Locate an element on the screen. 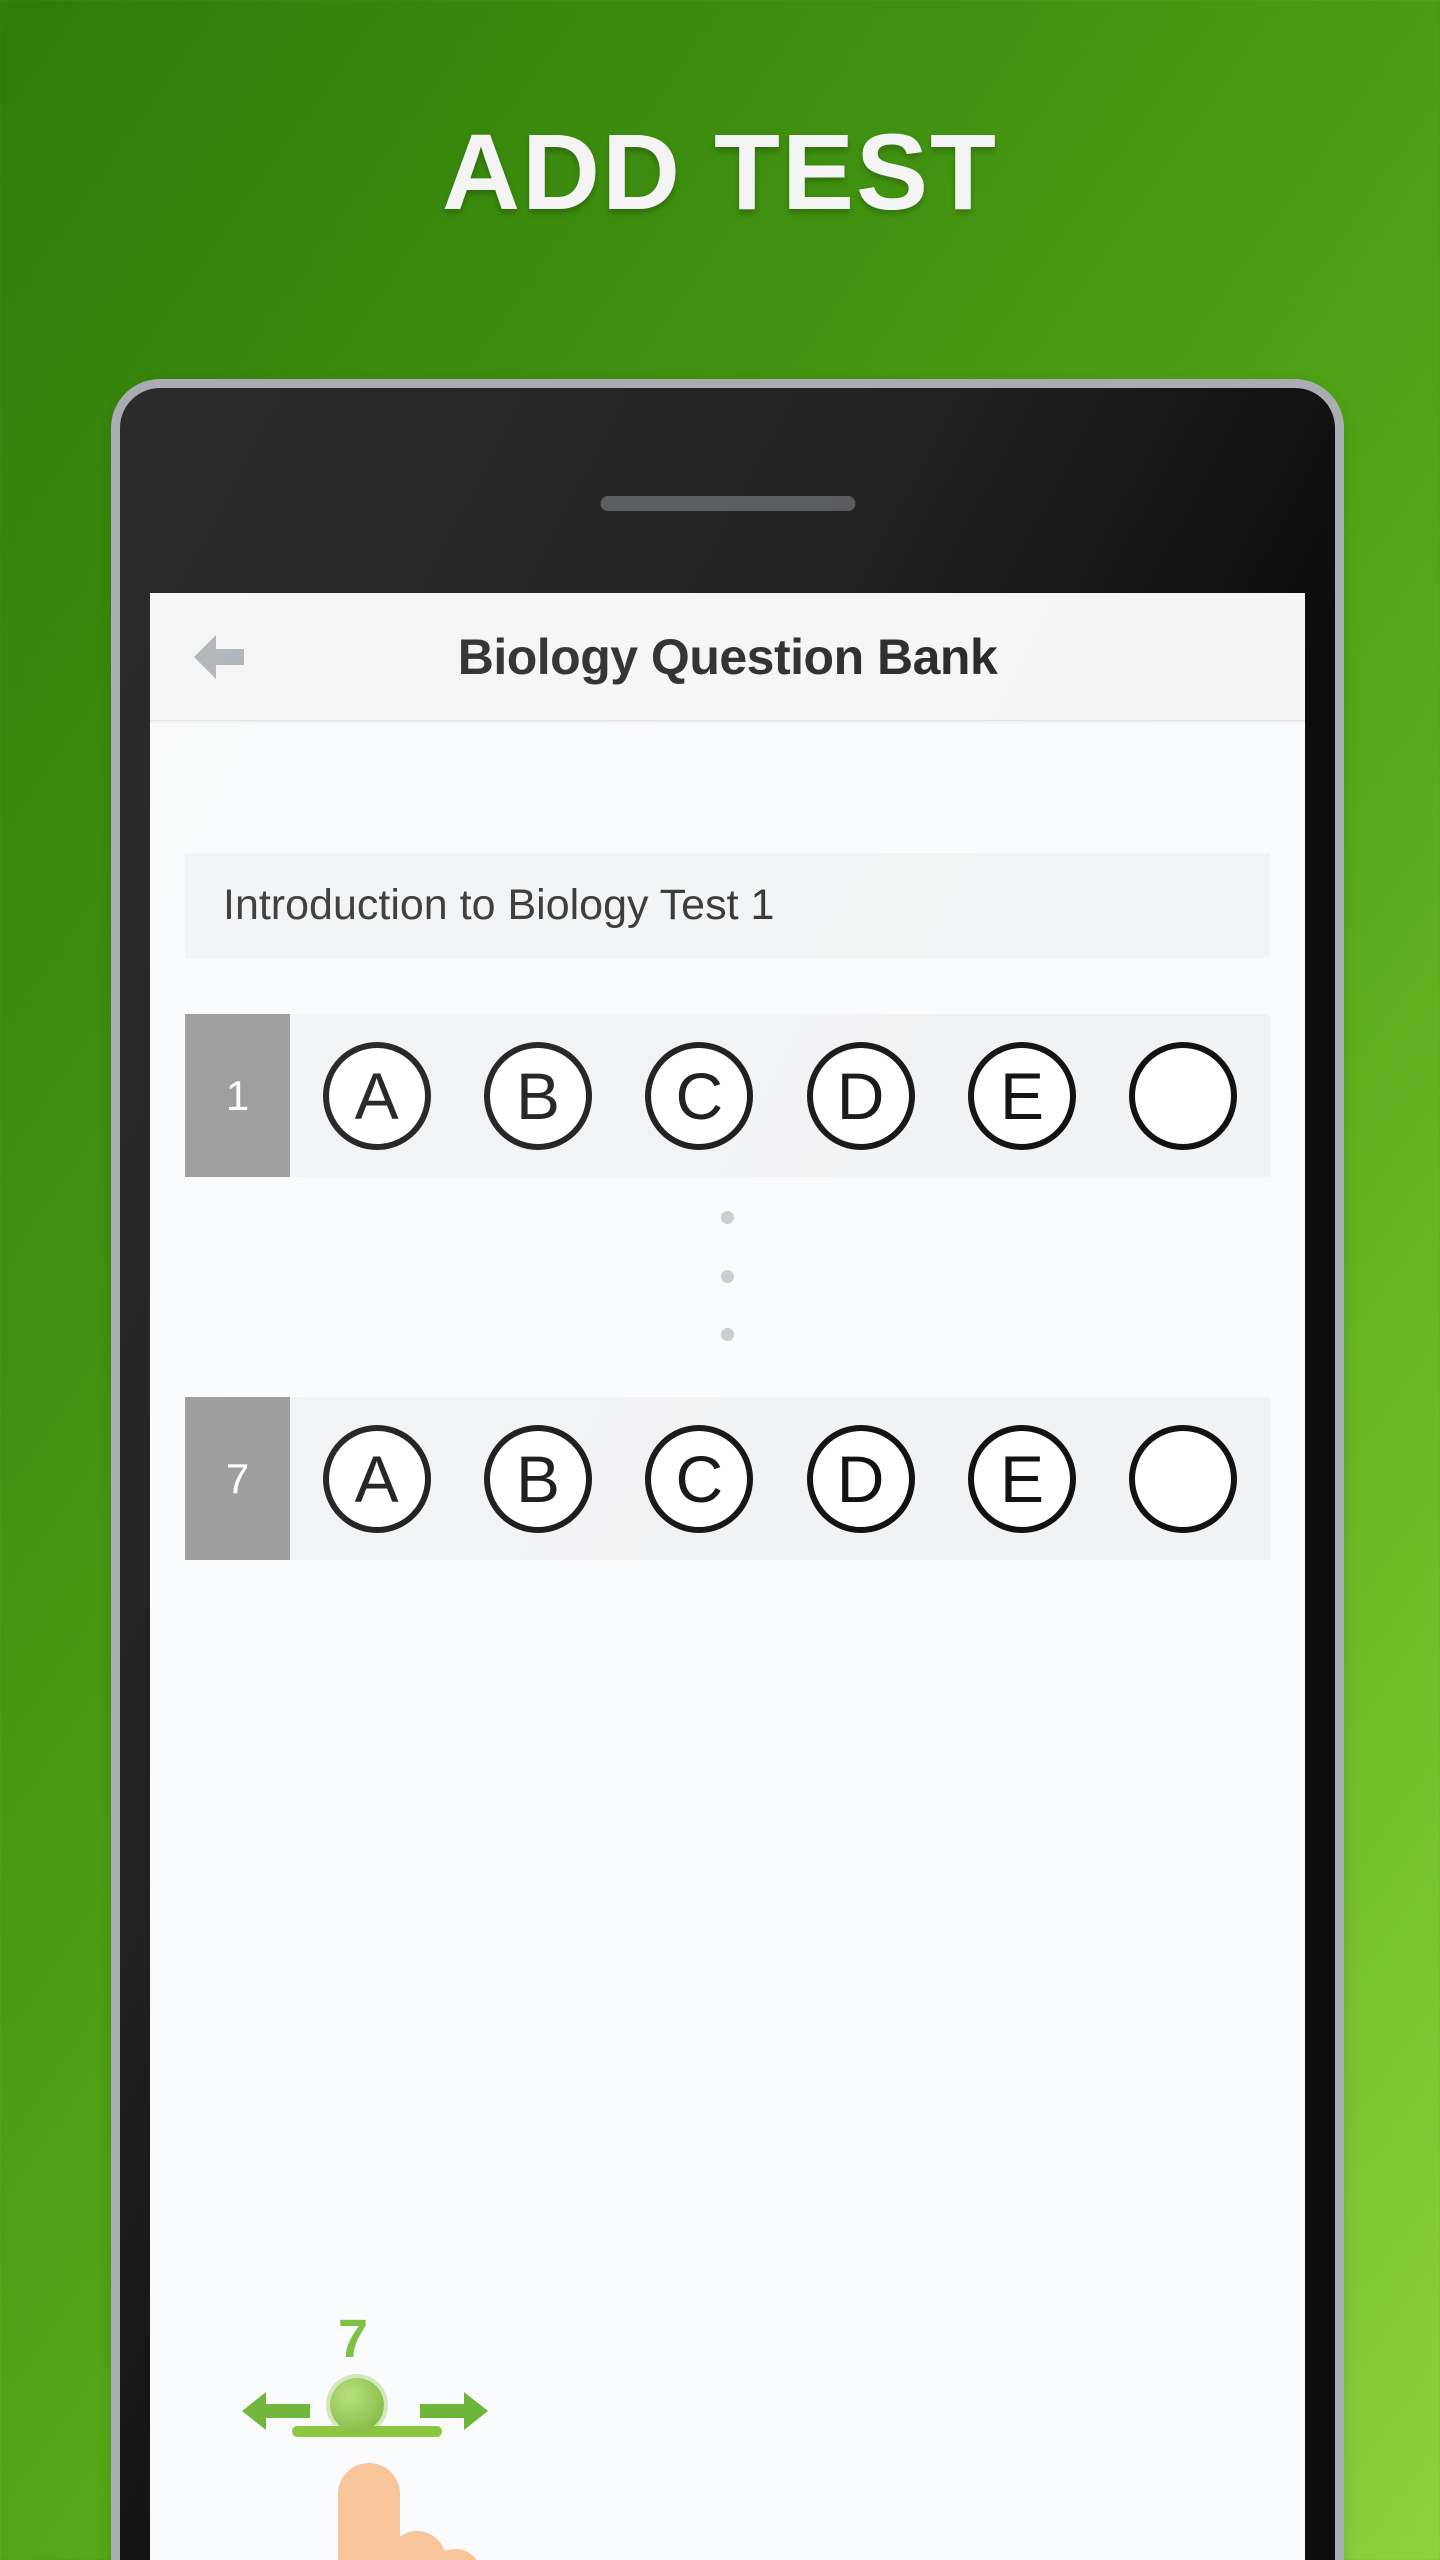 Image resolution: width=1440 pixels, height=2560 pixels. table-row: 7 A B C D E is located at coordinates (727, 1478).